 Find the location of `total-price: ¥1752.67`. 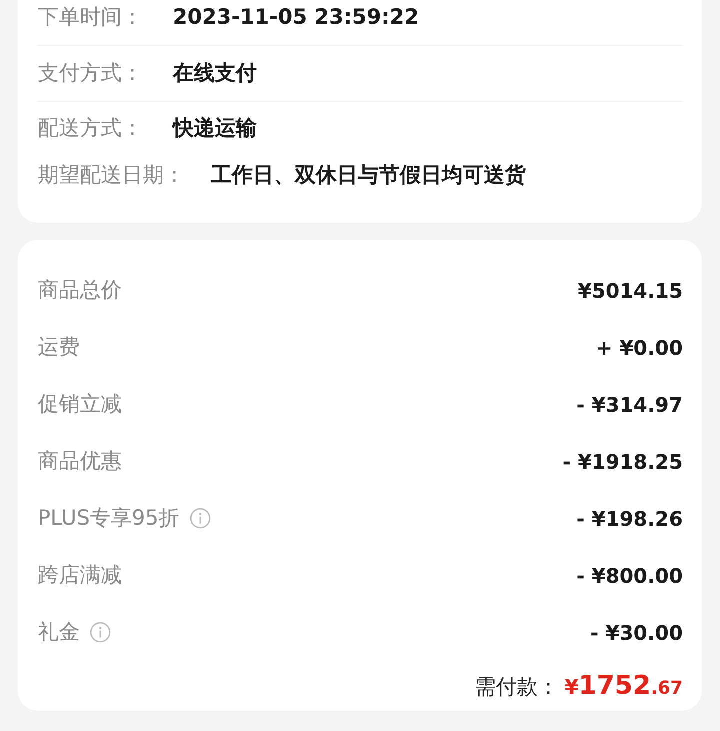

total-price: ¥1752.67 is located at coordinates (623, 686).